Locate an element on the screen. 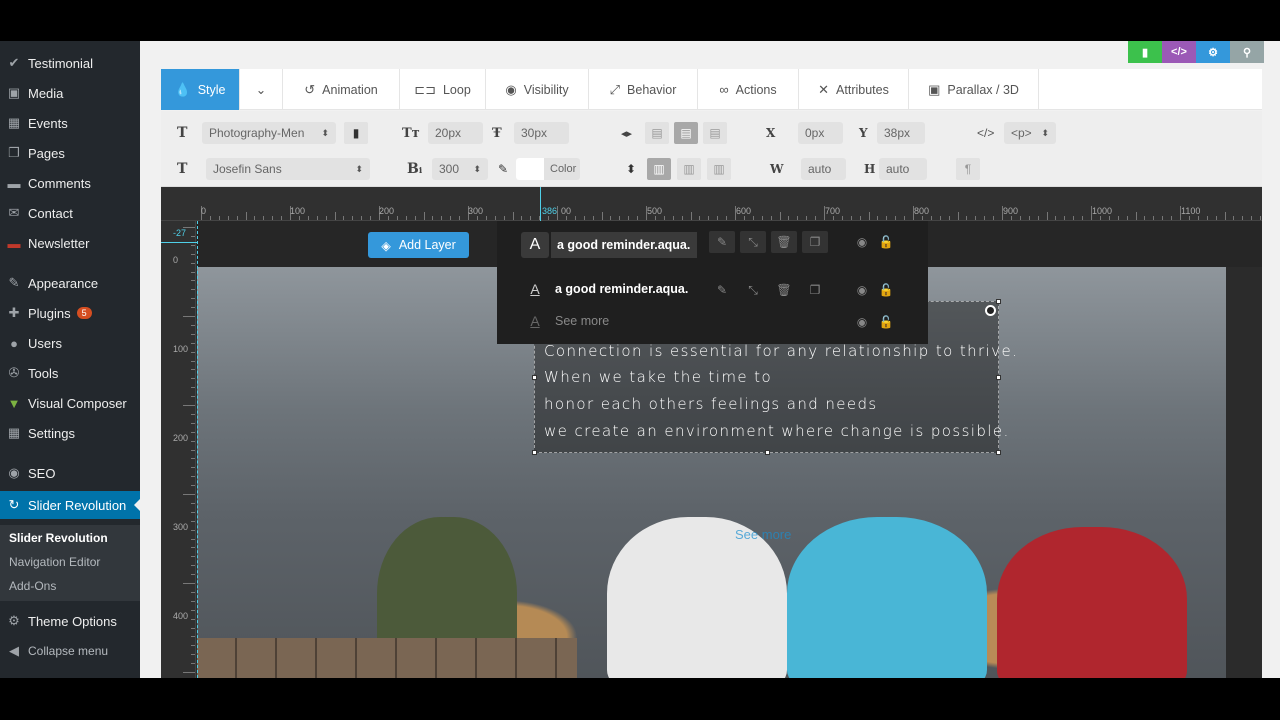 The image size is (1280, 720). seo-icon: ◉ is located at coordinates (14, 472).